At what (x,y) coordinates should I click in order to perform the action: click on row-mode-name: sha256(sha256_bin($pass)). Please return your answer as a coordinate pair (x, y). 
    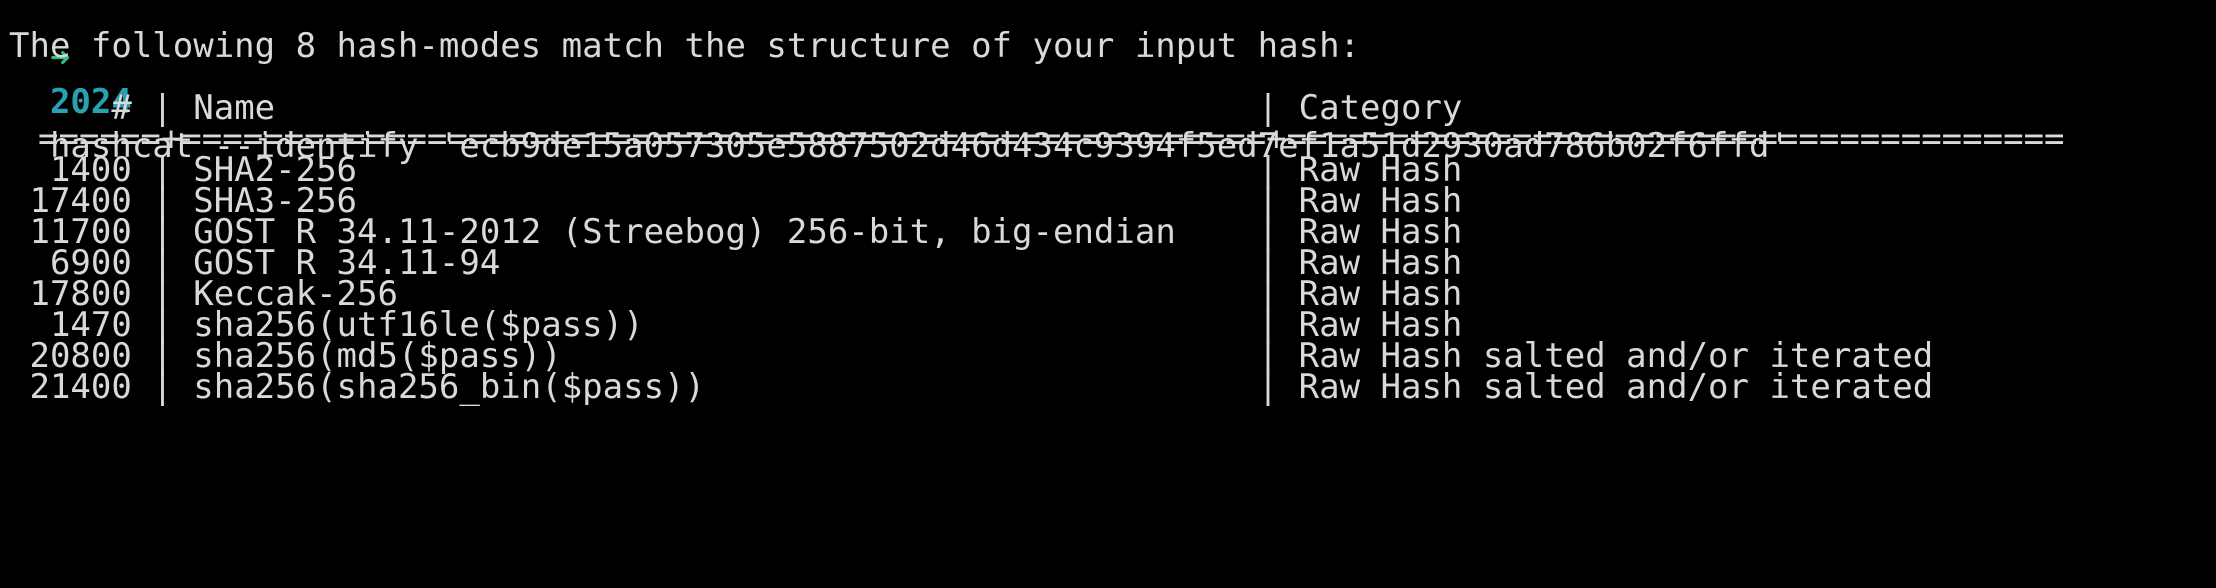
    Looking at the image, I should click on (715, 387).